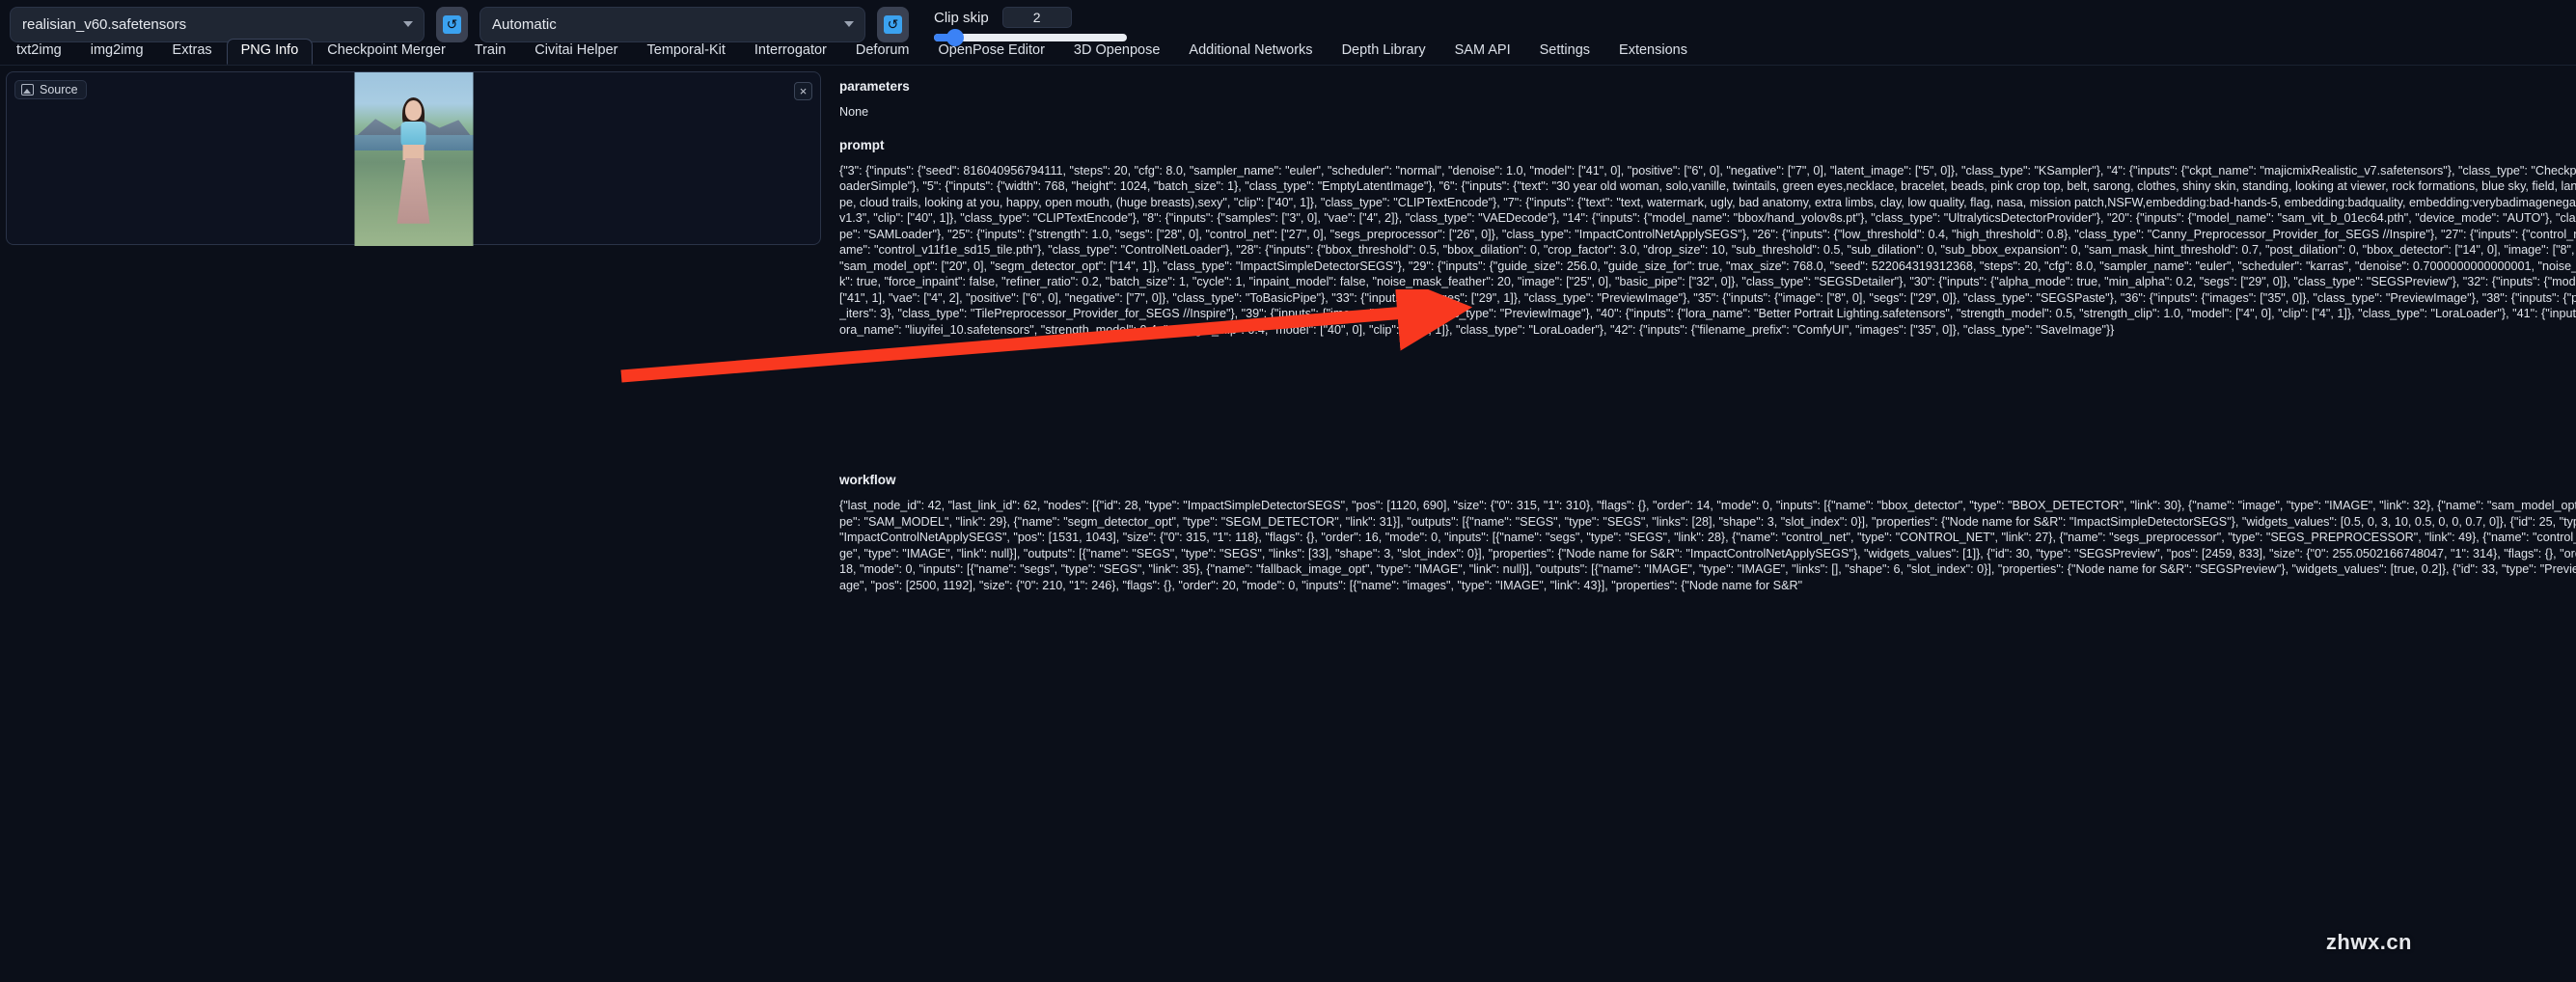 The width and height of the screenshot is (2576, 982). Describe the element at coordinates (875, 86) in the screenshot. I see `parameters-heading: parameters` at that location.